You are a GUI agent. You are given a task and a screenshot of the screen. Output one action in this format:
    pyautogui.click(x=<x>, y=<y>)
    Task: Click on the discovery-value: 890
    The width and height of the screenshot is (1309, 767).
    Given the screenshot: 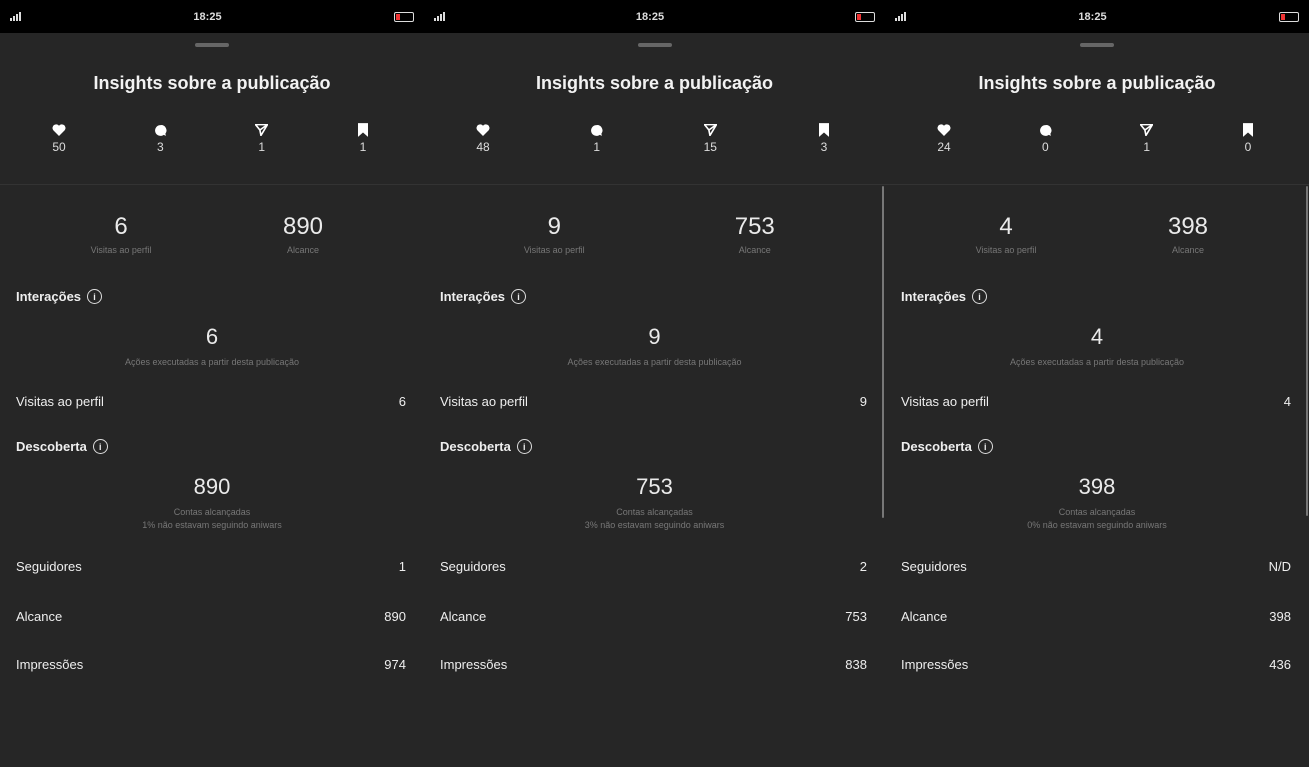 What is the action you would take?
    pyautogui.click(x=212, y=486)
    